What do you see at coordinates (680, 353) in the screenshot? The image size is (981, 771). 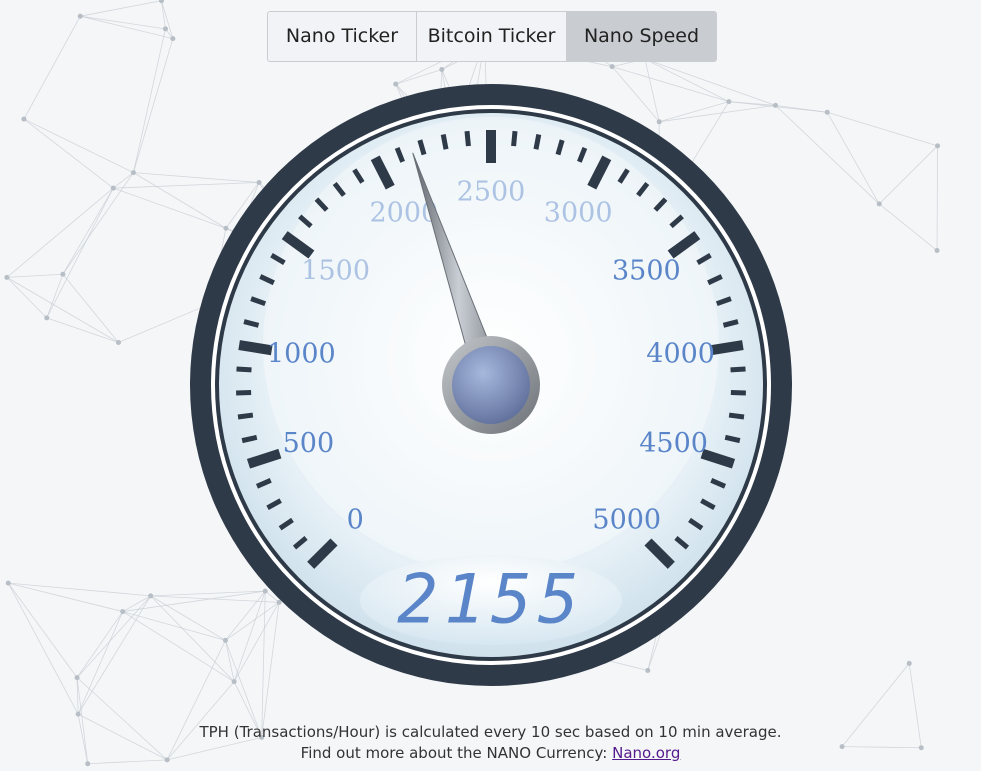 I see `scale-label: 4000` at bounding box center [680, 353].